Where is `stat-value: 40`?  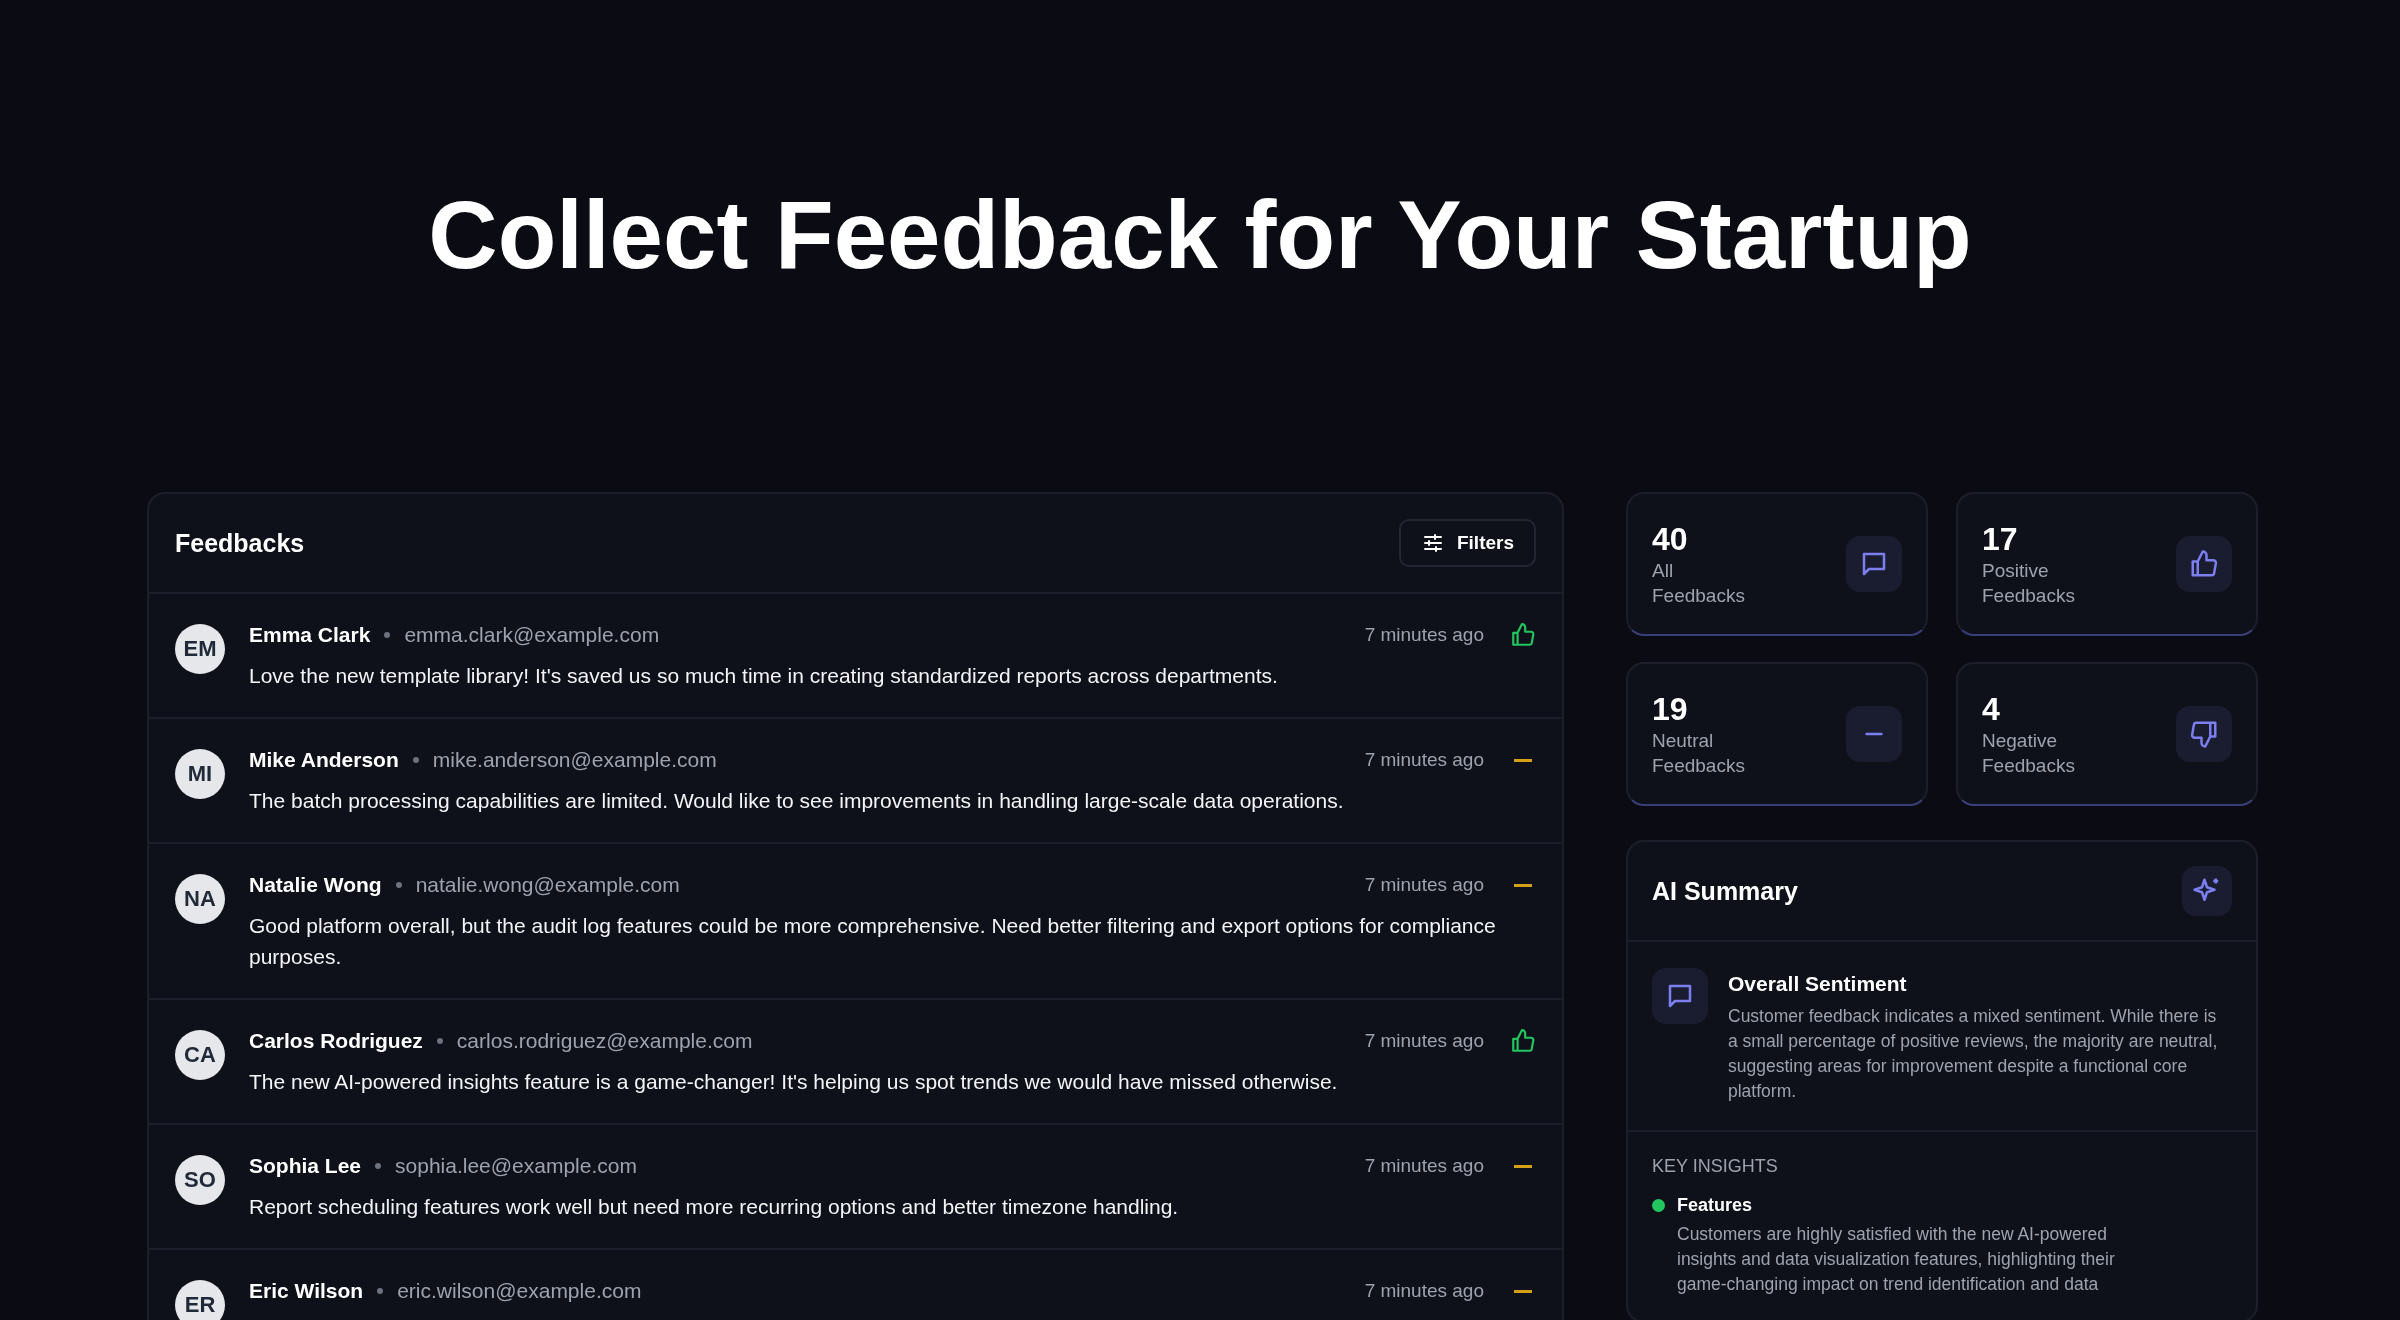 stat-value: 40 is located at coordinates (1670, 539).